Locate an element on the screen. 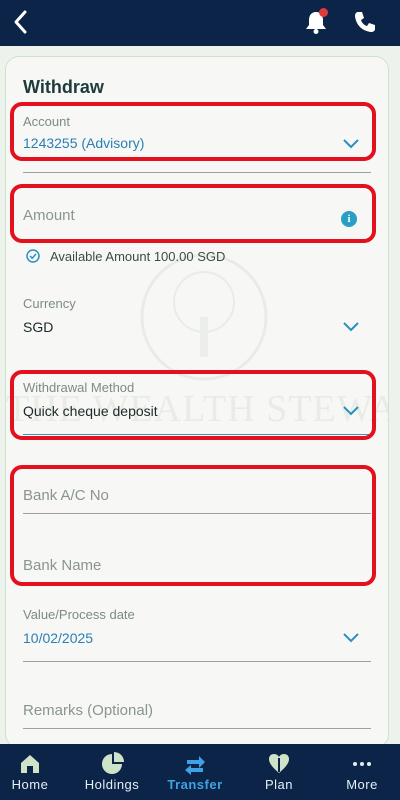 This screenshot has width=400, height=800. nav-item-home: Home is located at coordinates (35, 772).